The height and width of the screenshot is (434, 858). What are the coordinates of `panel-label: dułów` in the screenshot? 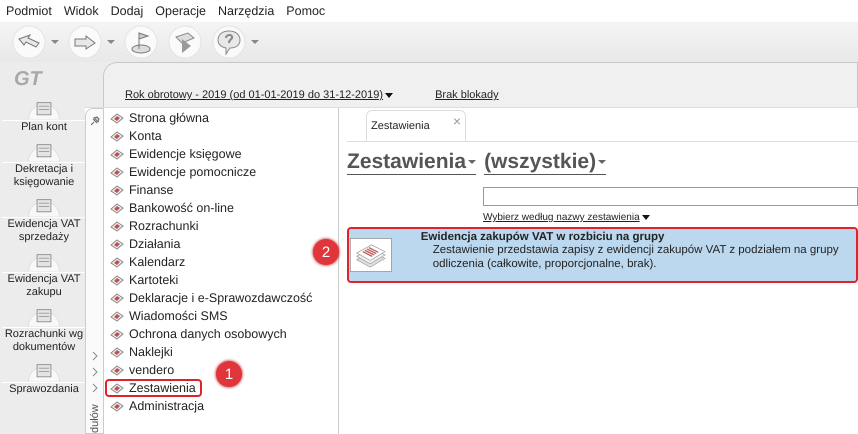 It's located at (94, 418).